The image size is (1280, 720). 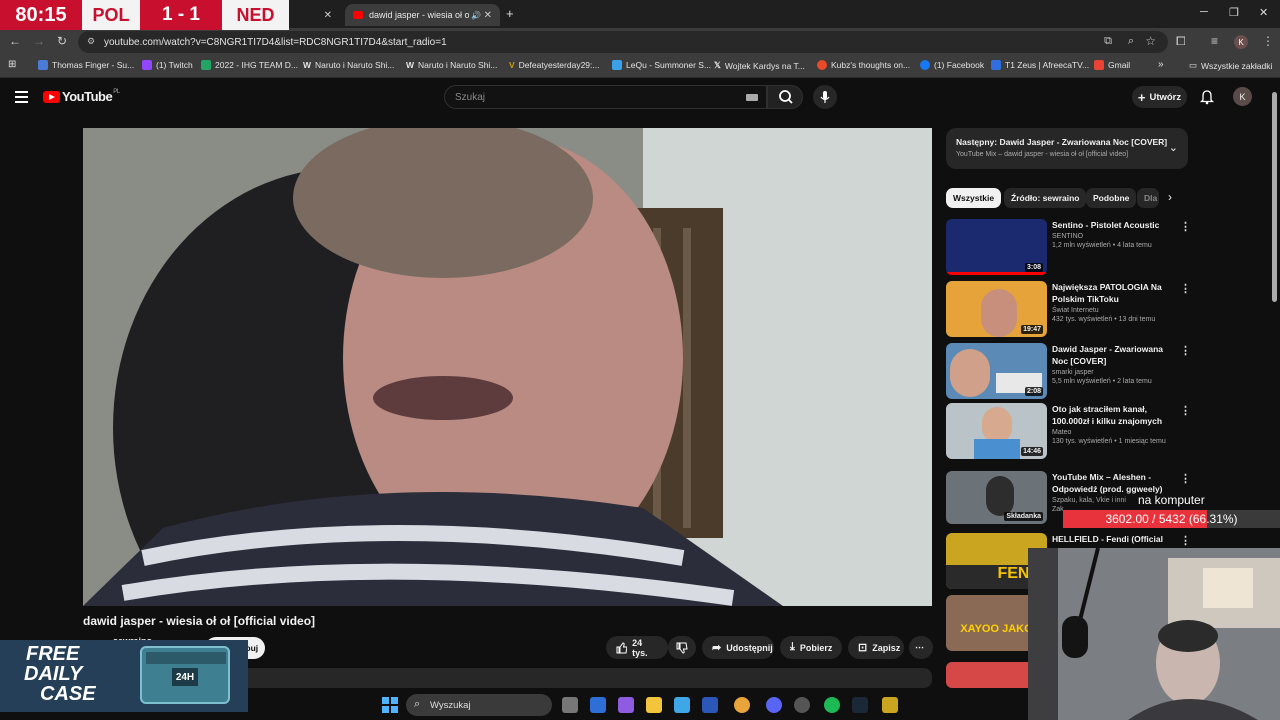 I want to click on extensions-icon: ⧠, so click(x=1181, y=41).